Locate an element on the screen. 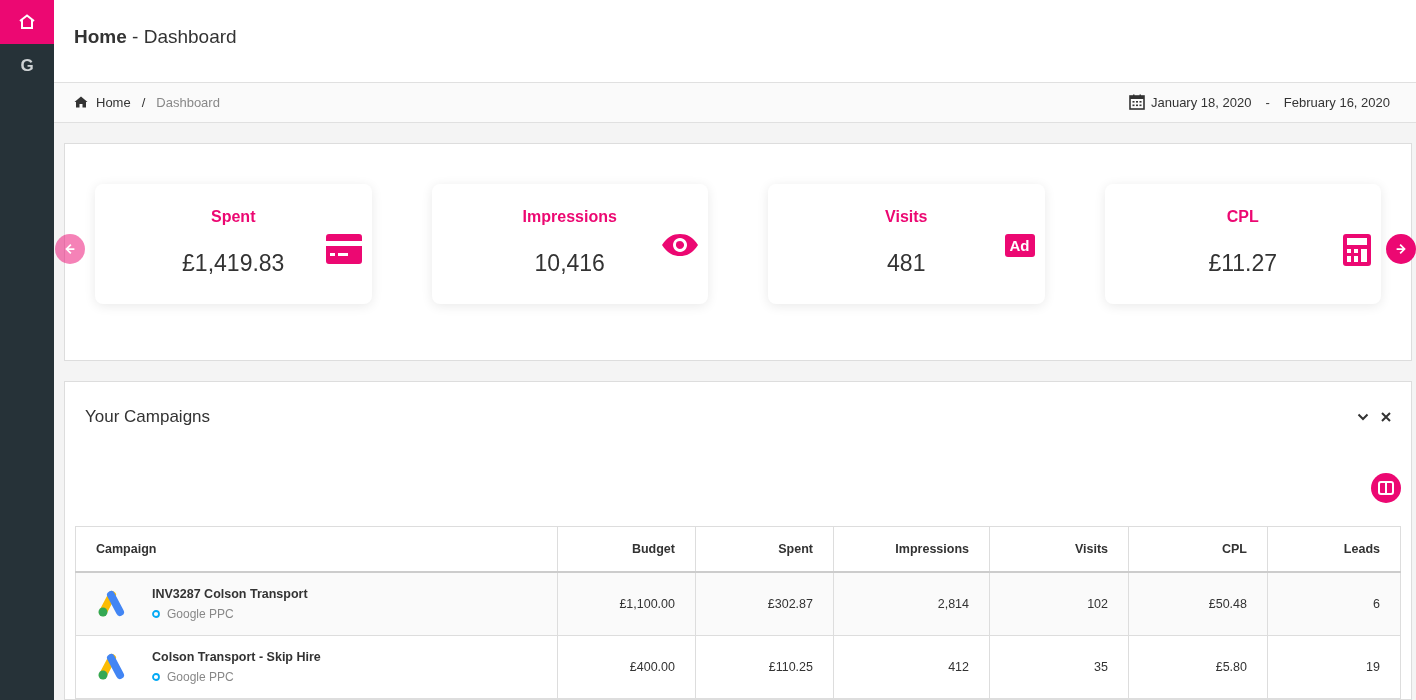 The height and width of the screenshot is (700, 1416). left-arrow-icon is located at coordinates (70, 248).